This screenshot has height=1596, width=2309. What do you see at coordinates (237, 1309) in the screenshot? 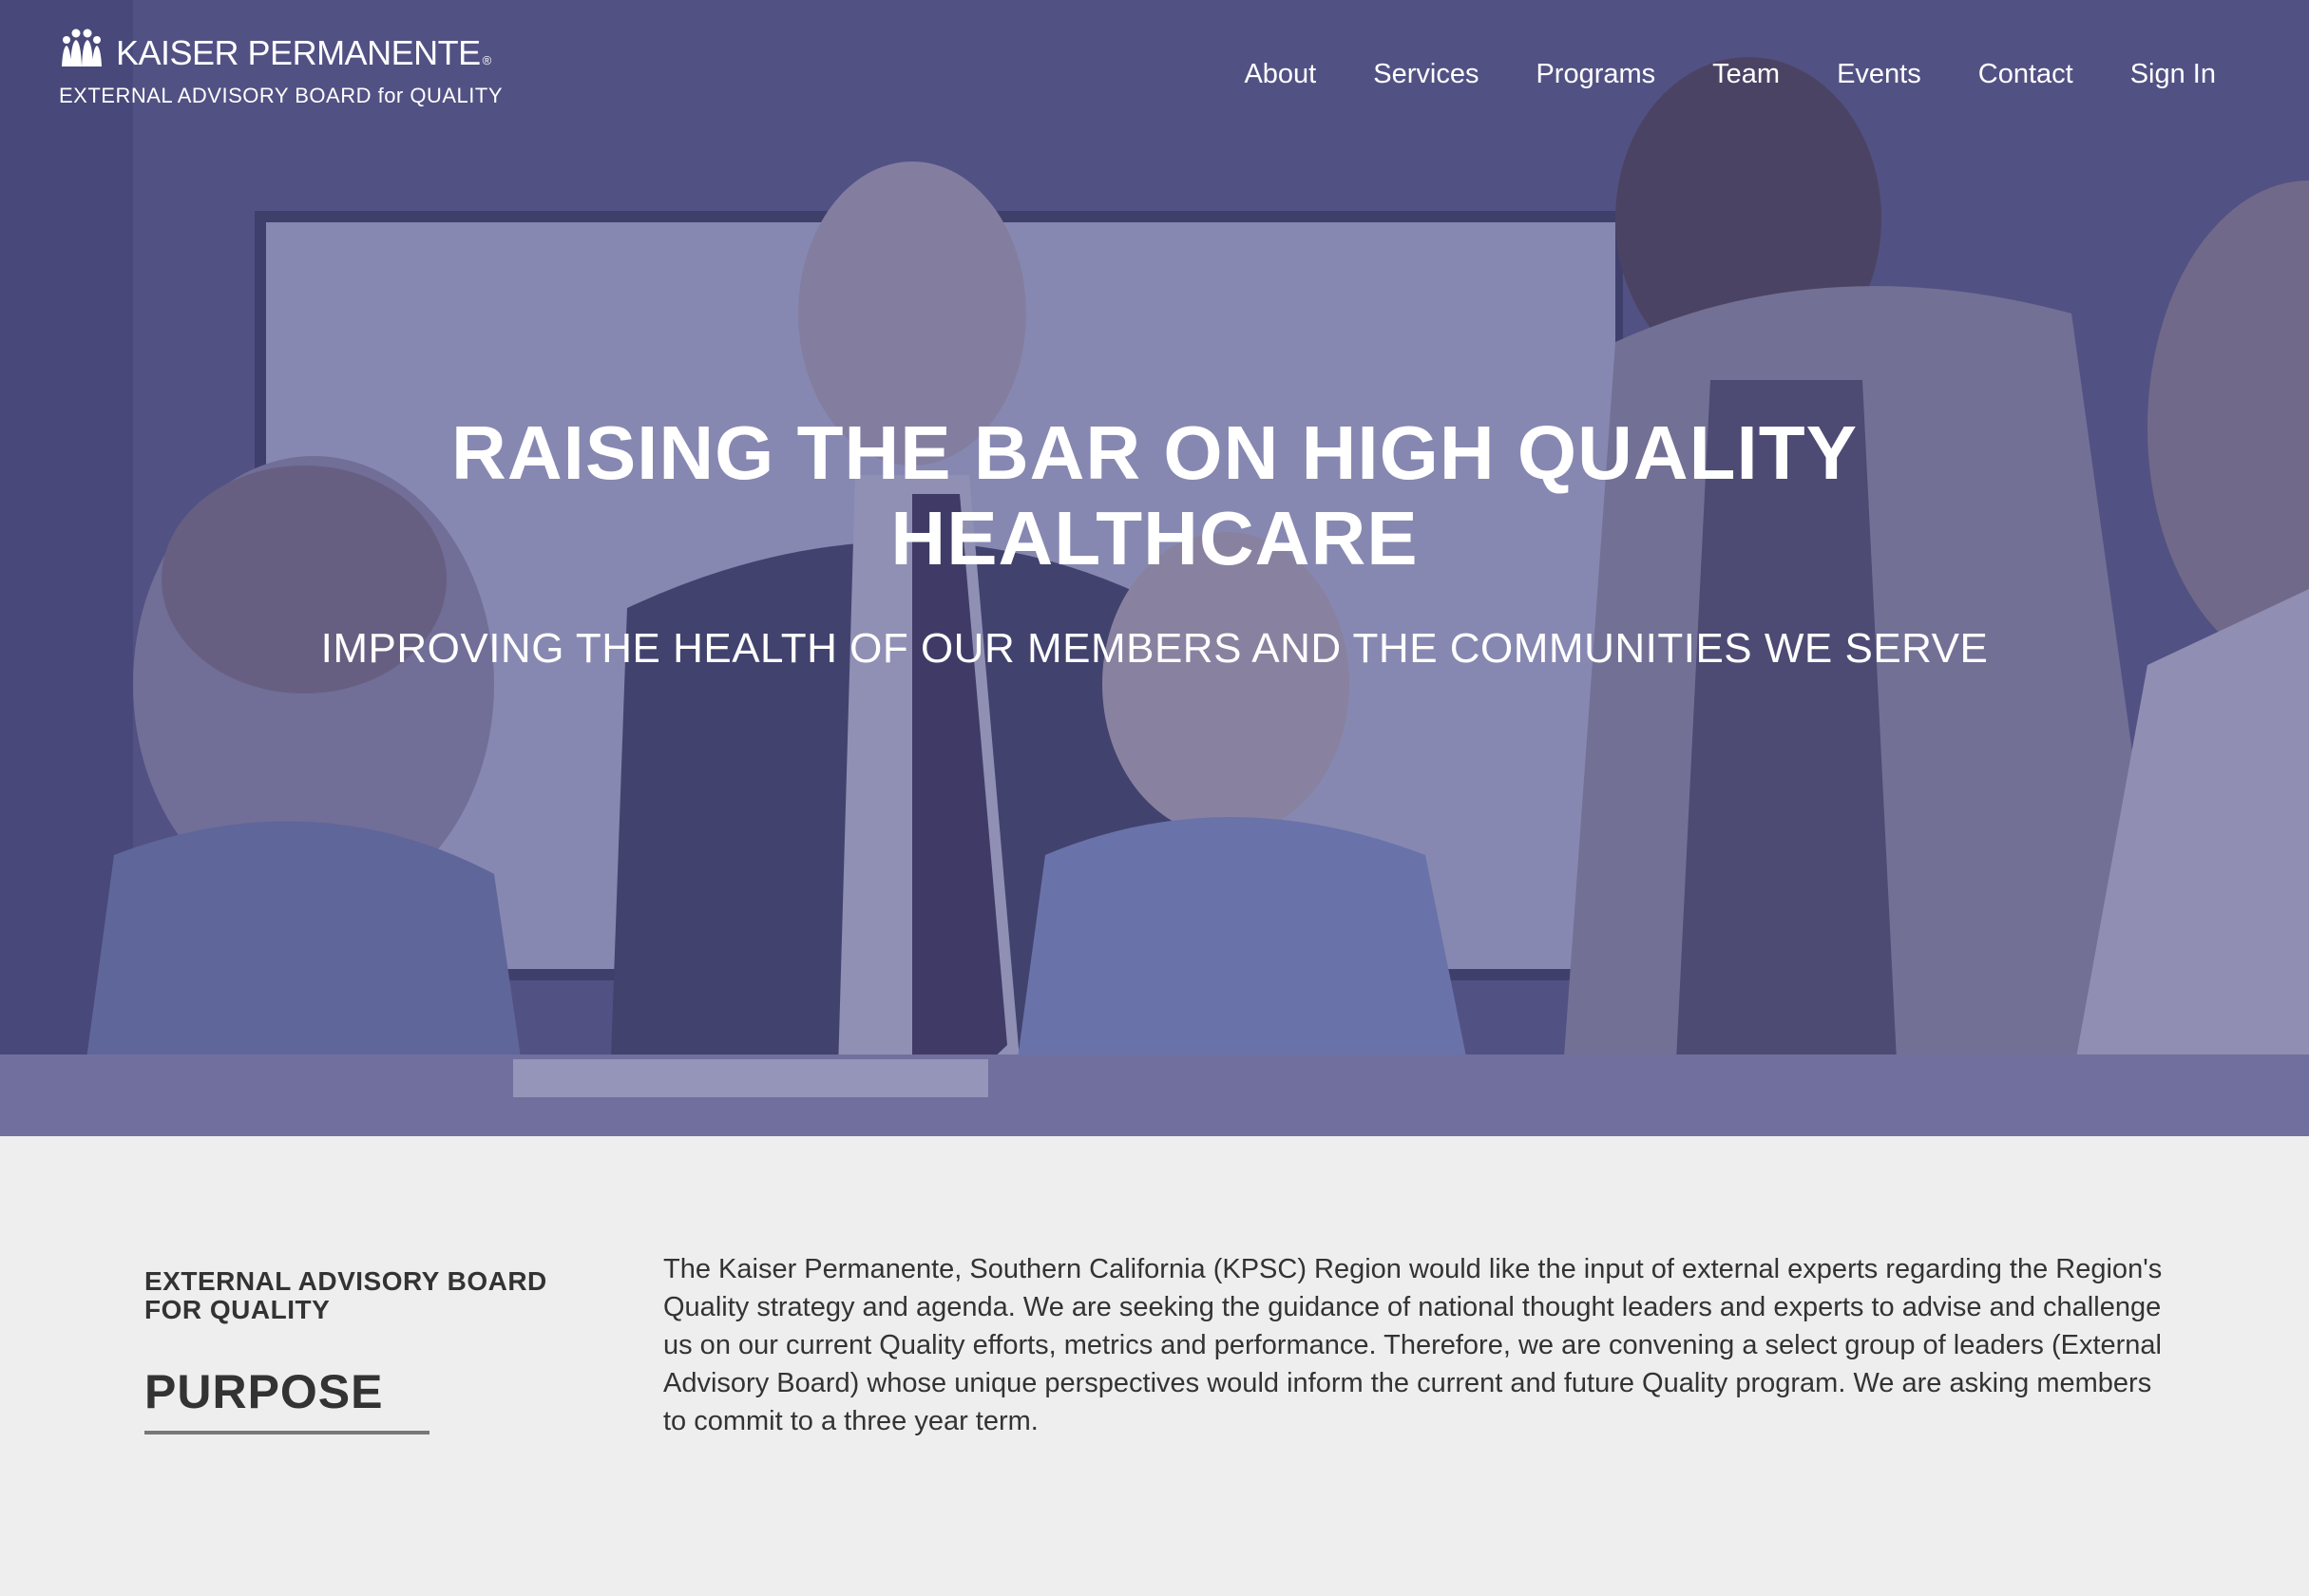
I see `eyebrow-line-2: FOR QUALITY` at bounding box center [237, 1309].